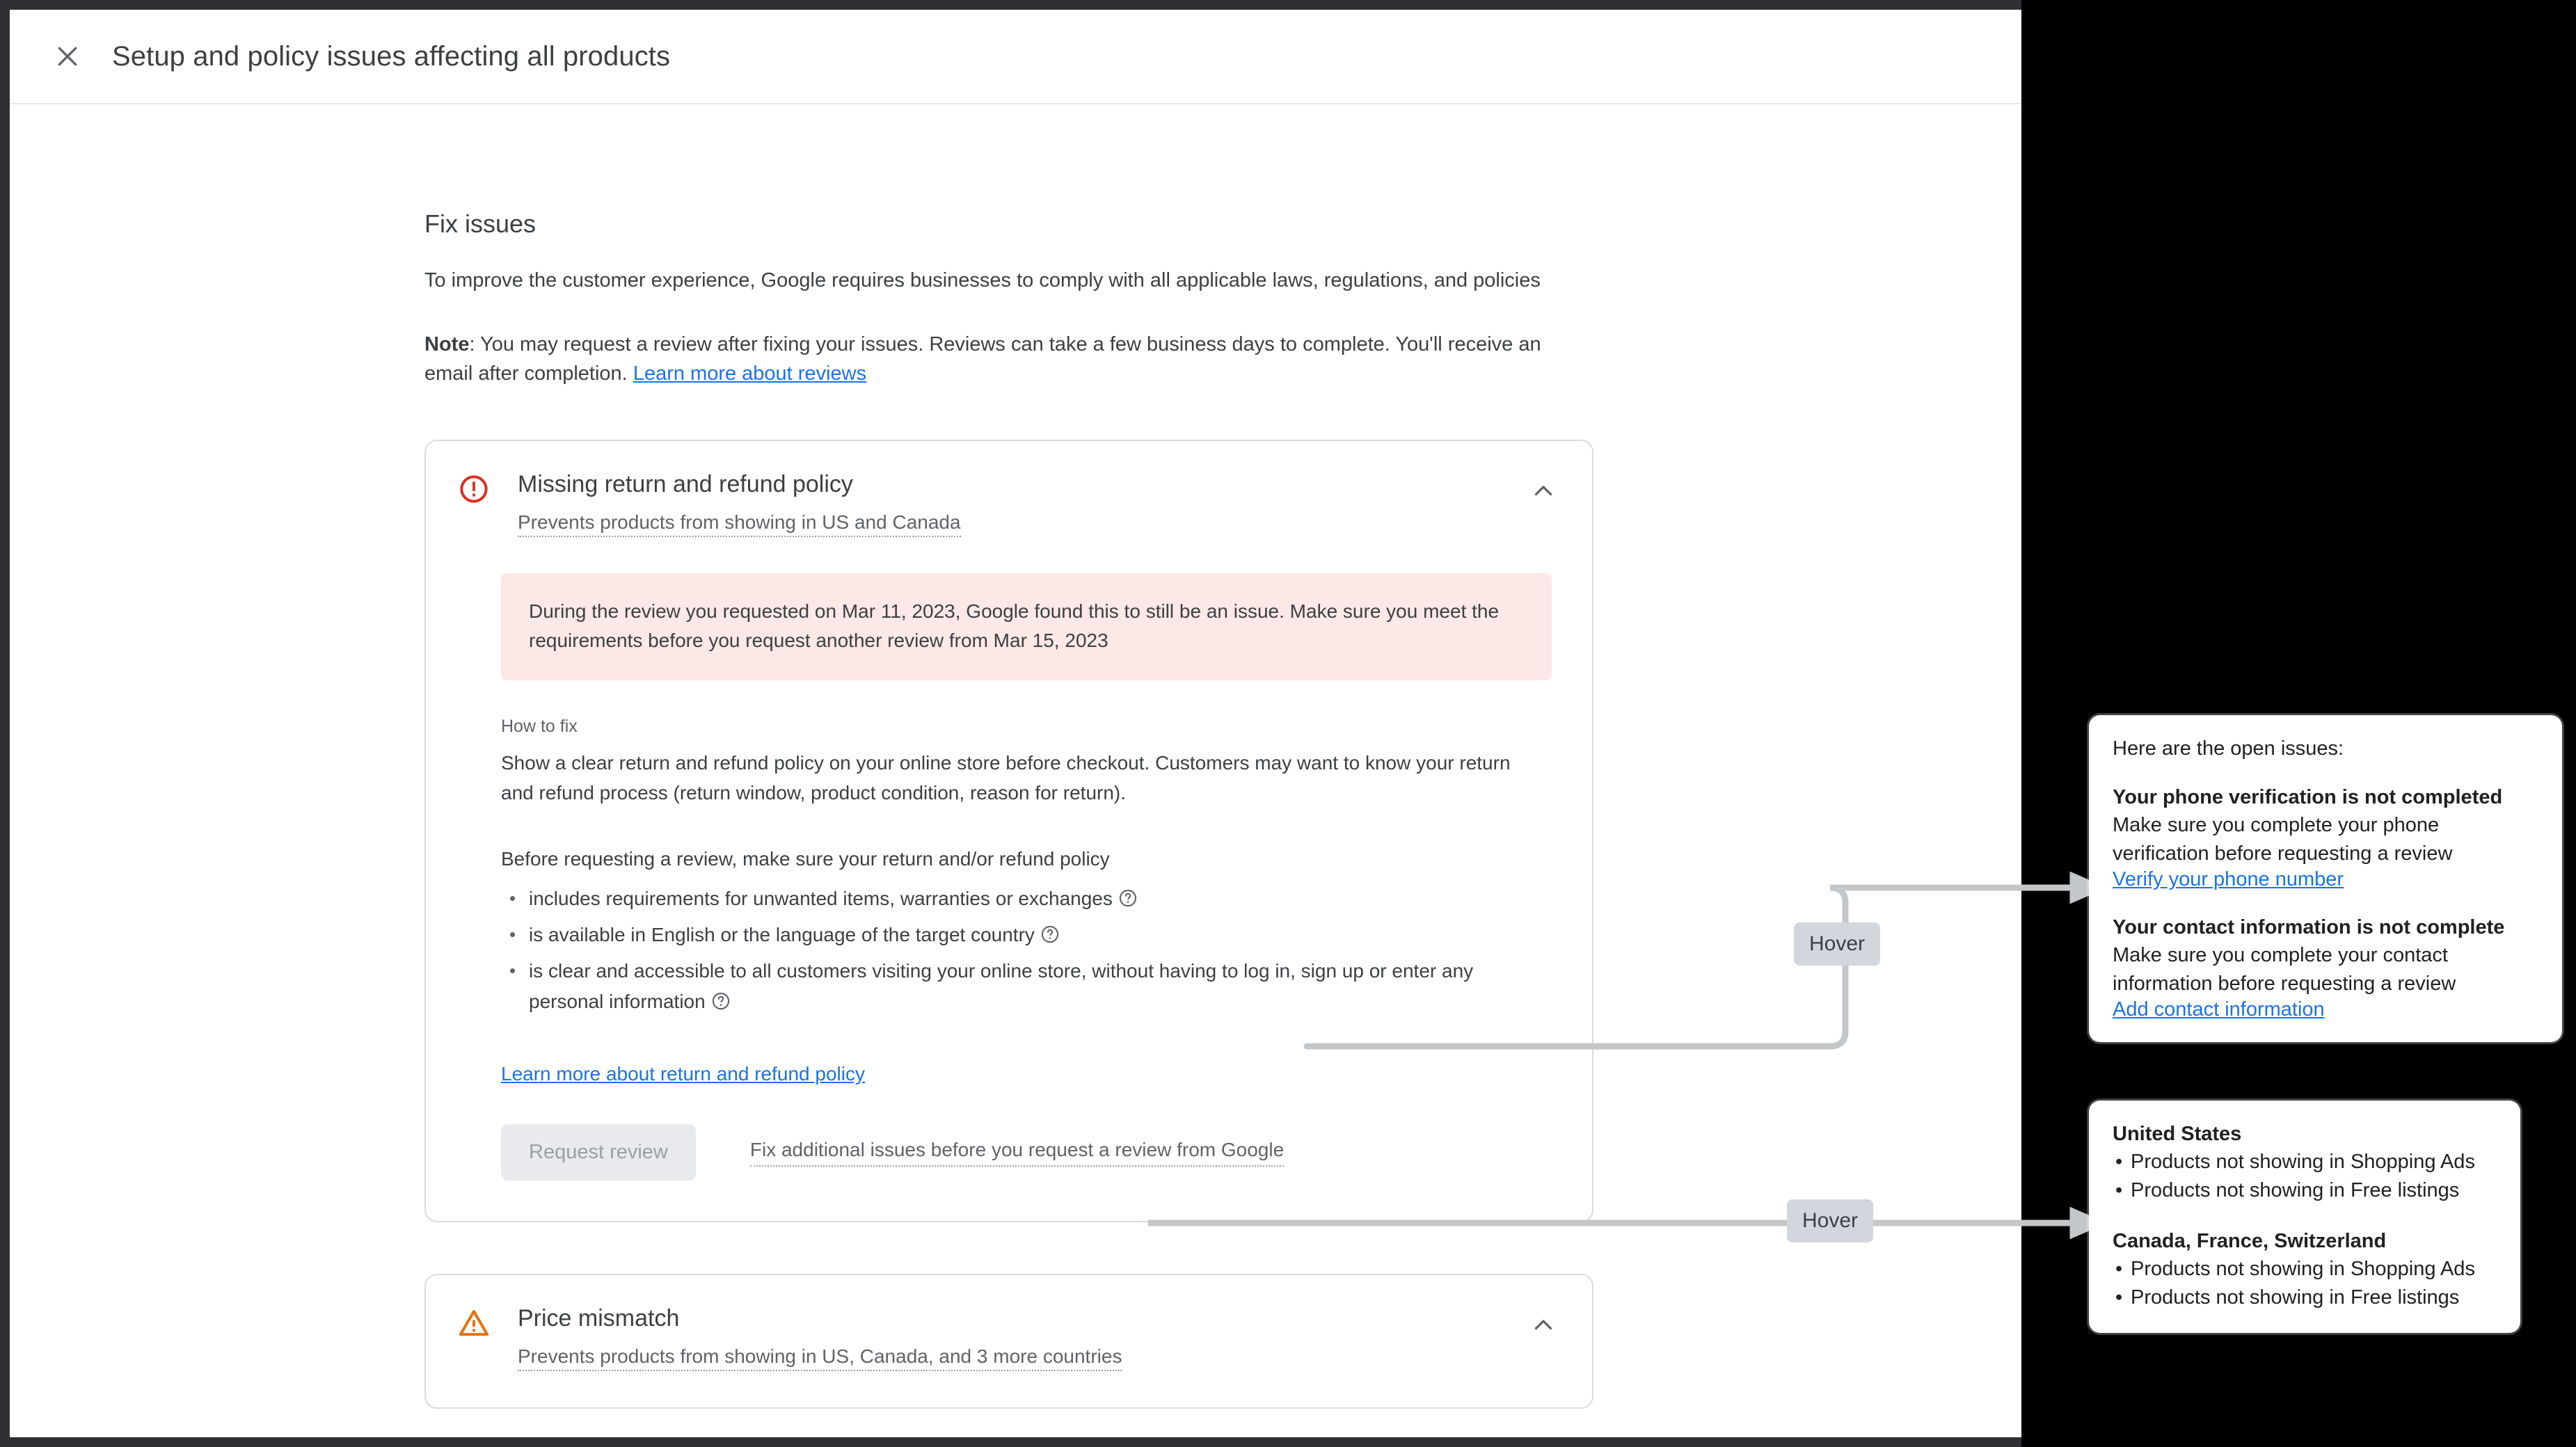 This screenshot has height=1447, width=2576. Describe the element at coordinates (598, 1152) in the screenshot. I see `request-review-button: Request review` at that location.